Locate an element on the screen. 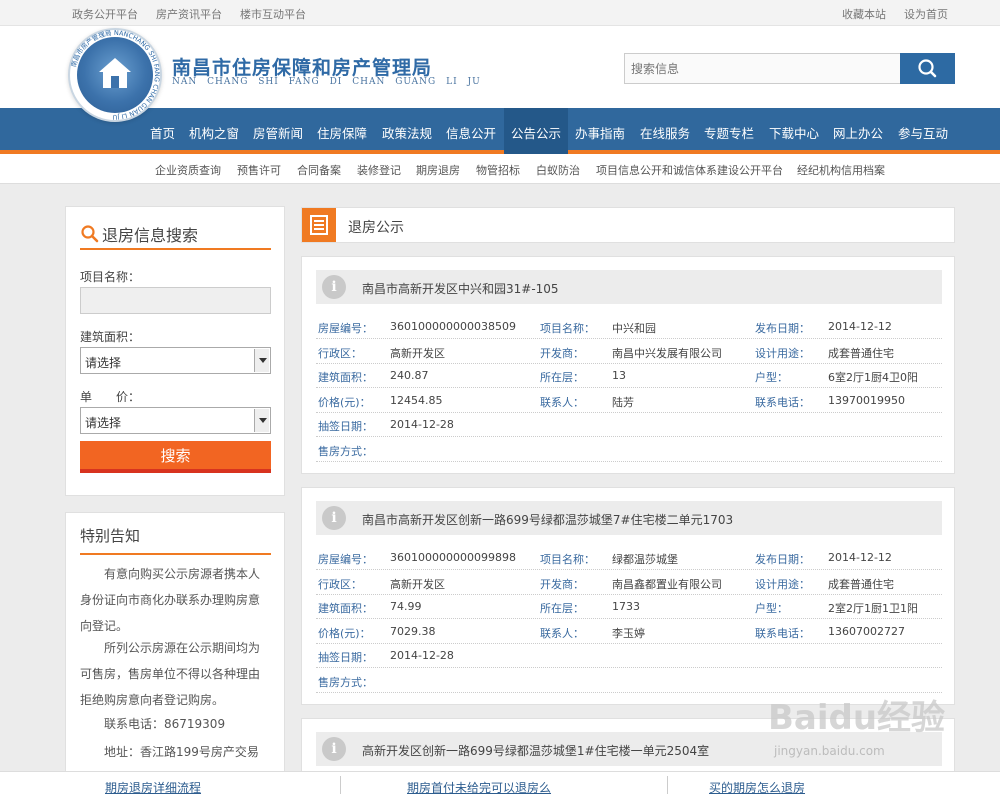 This screenshot has height=795, width=1000. field-value: 1733 is located at coordinates (626, 606).